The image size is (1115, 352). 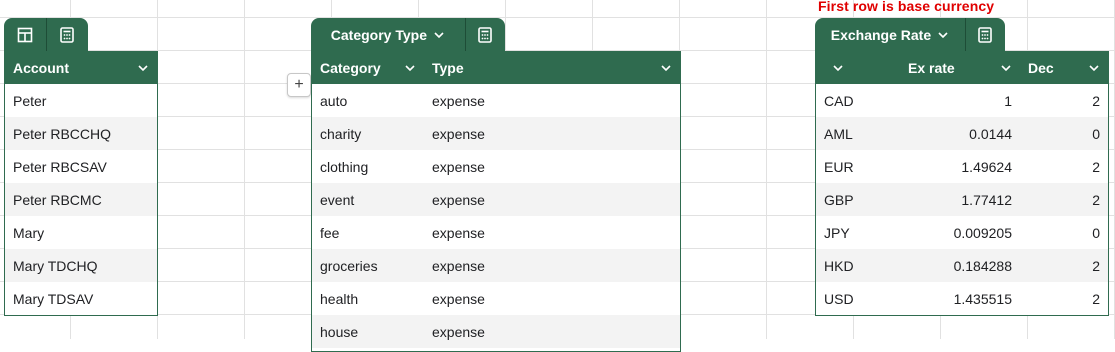 I want to click on account-header: Account, so click(x=81, y=67).